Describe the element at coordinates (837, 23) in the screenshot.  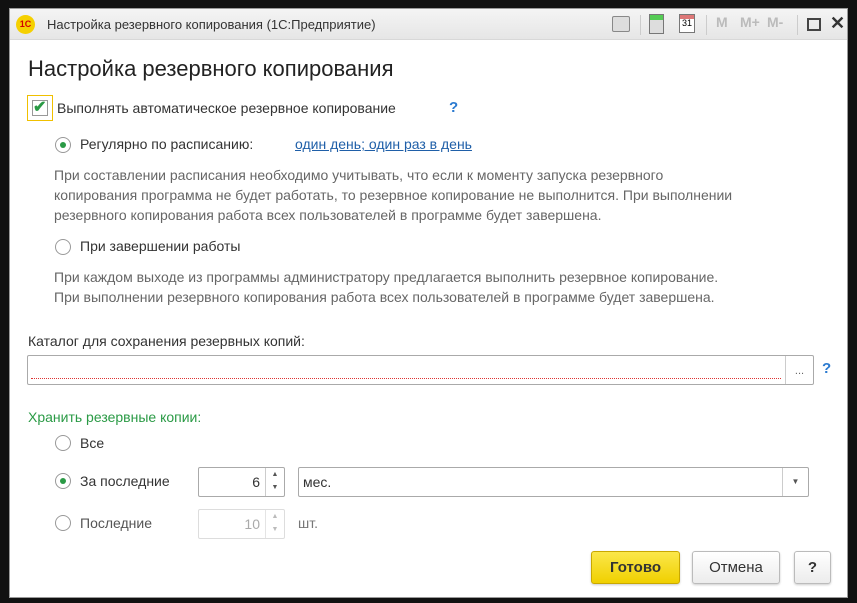
I see `close-icon: ✕` at that location.